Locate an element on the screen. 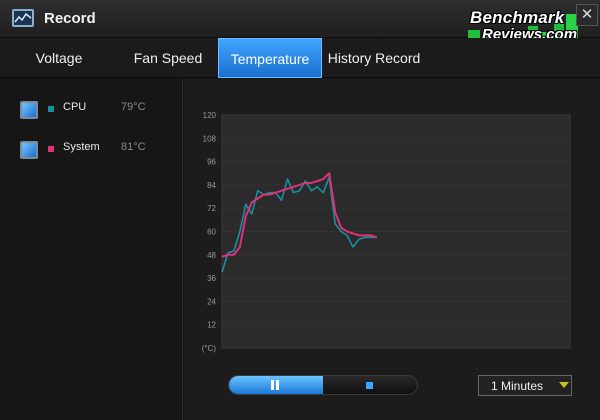  cpu-color-swatch is located at coordinates (51, 109).